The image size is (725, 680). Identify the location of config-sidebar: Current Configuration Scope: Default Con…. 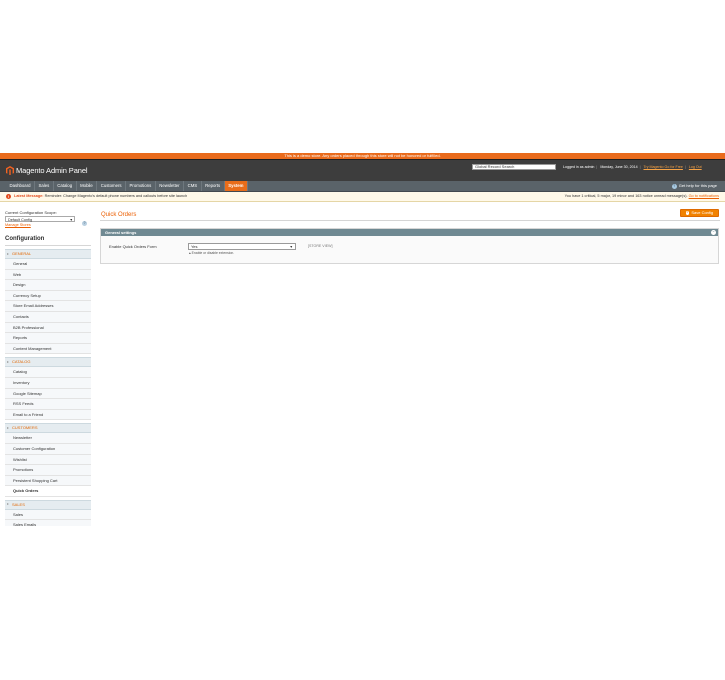
(48, 376).